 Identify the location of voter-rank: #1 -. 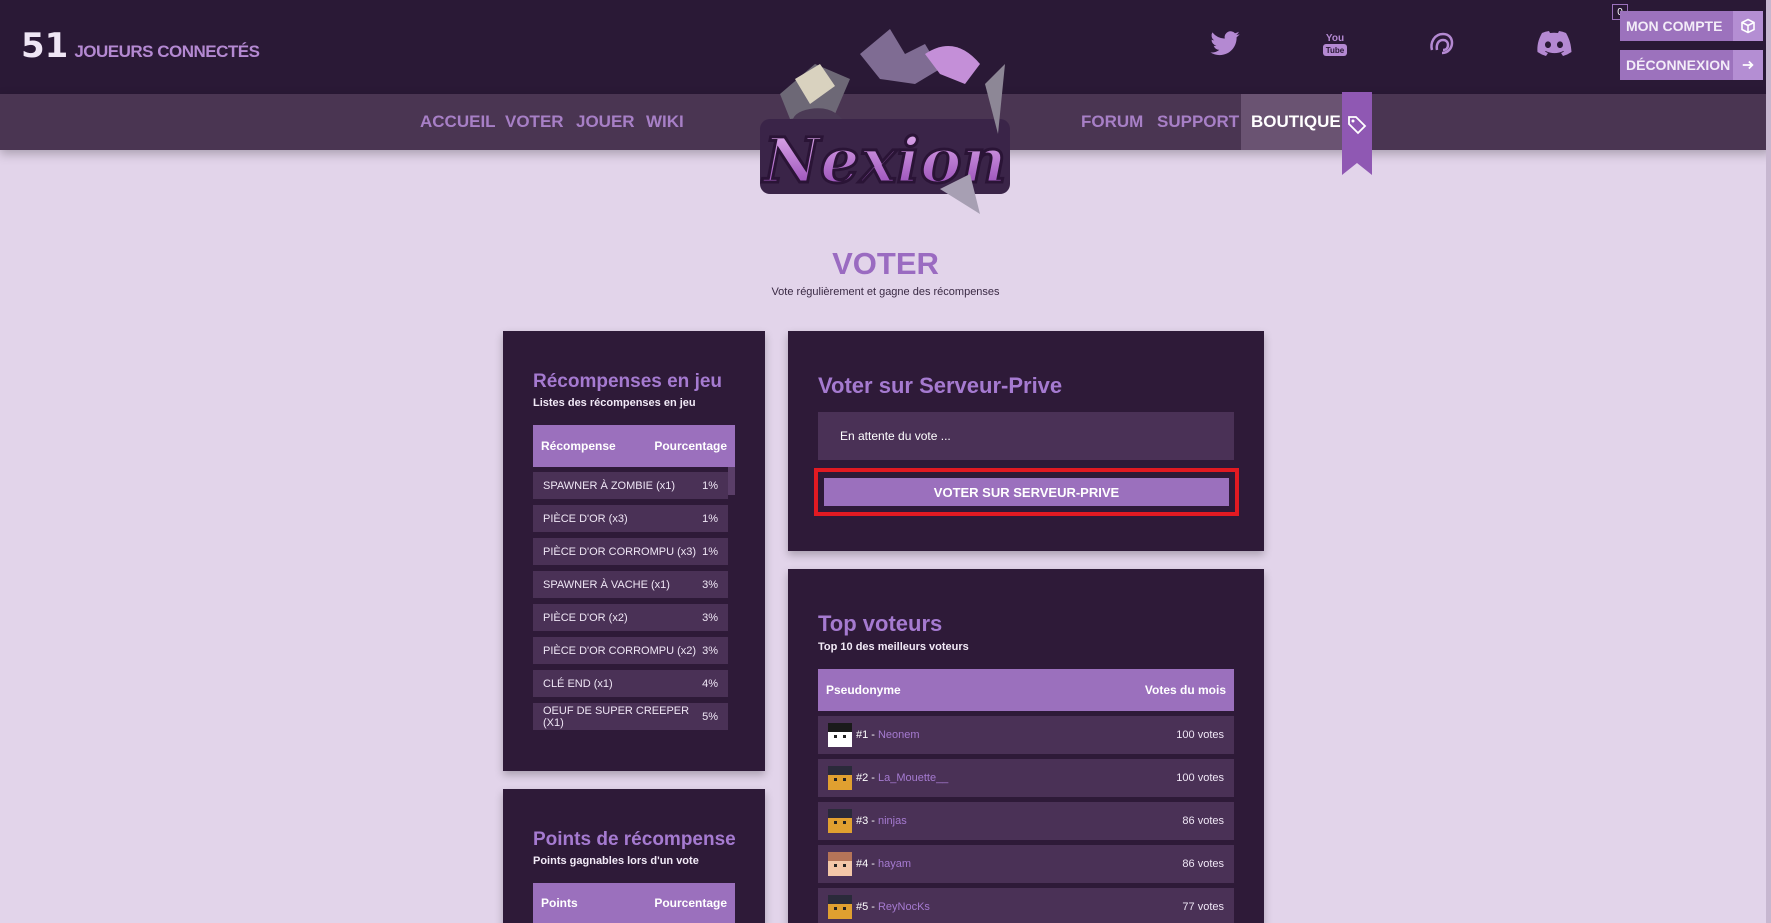
(865, 735).